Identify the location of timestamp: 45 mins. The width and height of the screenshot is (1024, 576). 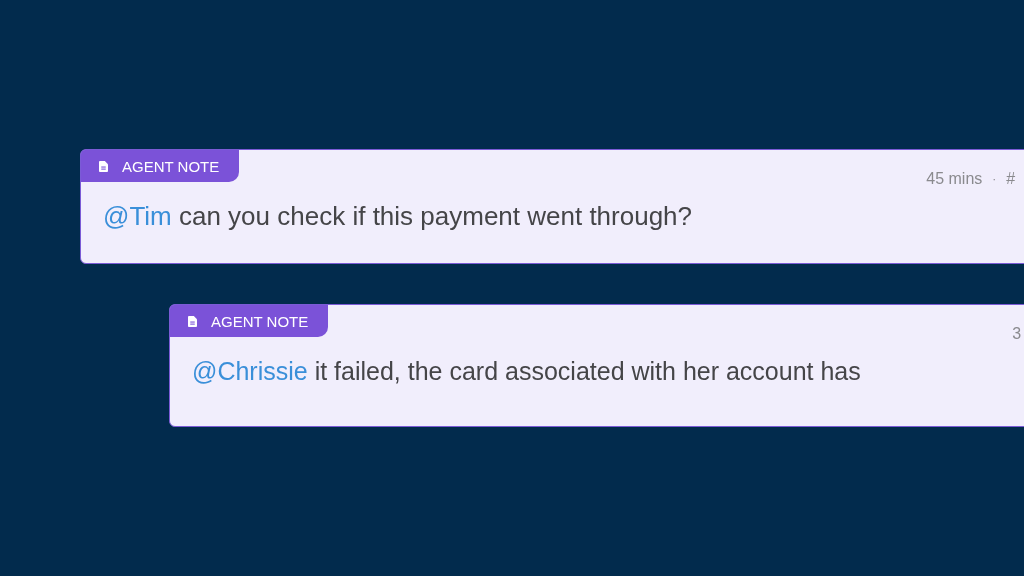
(954, 179).